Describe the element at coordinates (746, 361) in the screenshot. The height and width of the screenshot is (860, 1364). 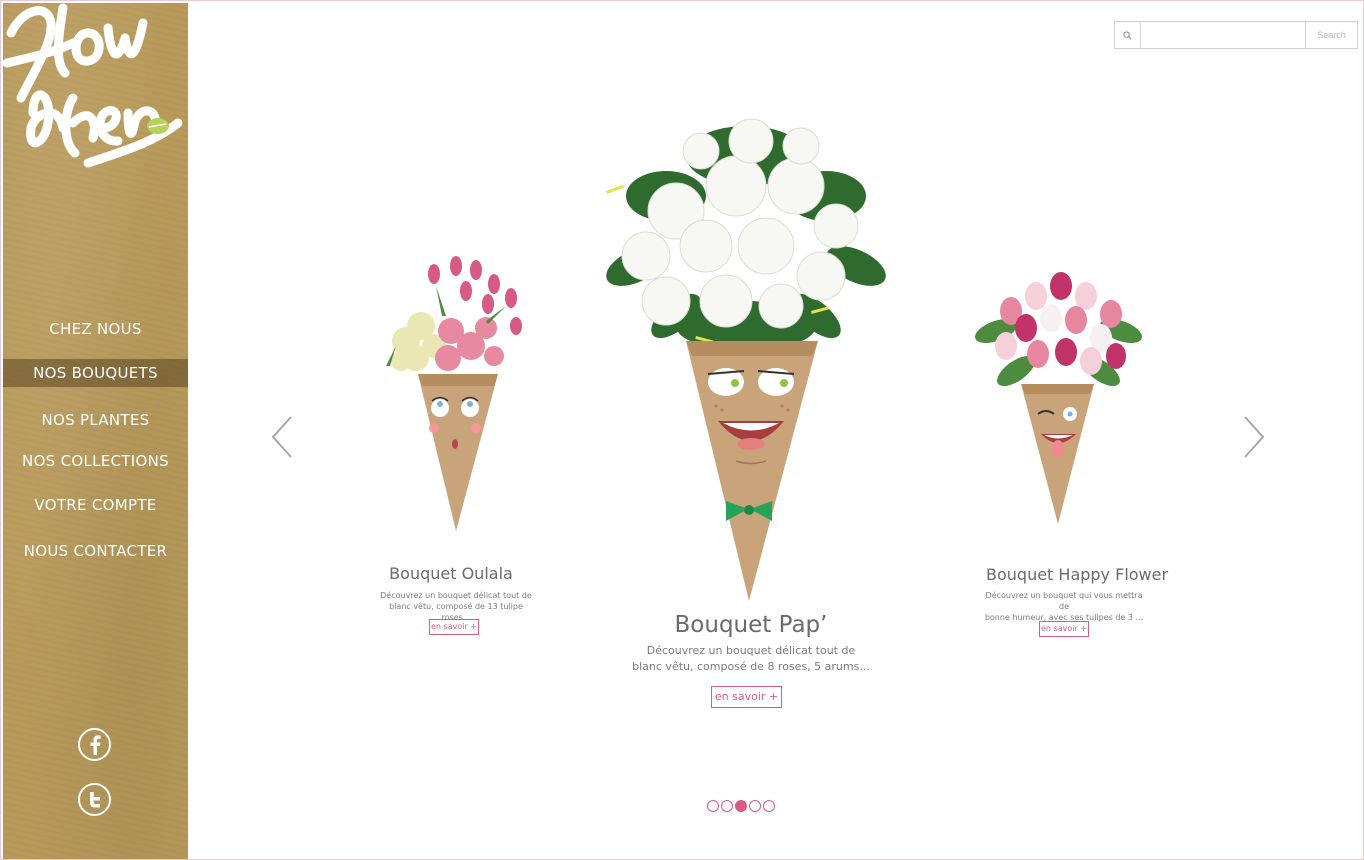
I see `bouquet-pap-image` at that location.